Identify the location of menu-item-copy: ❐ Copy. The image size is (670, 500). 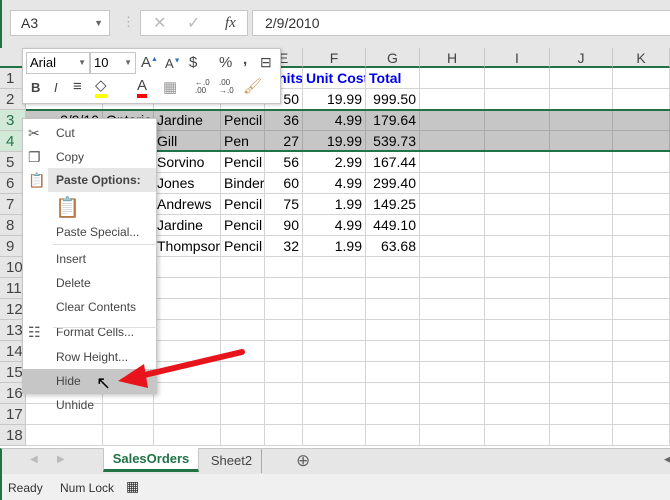
(89, 157).